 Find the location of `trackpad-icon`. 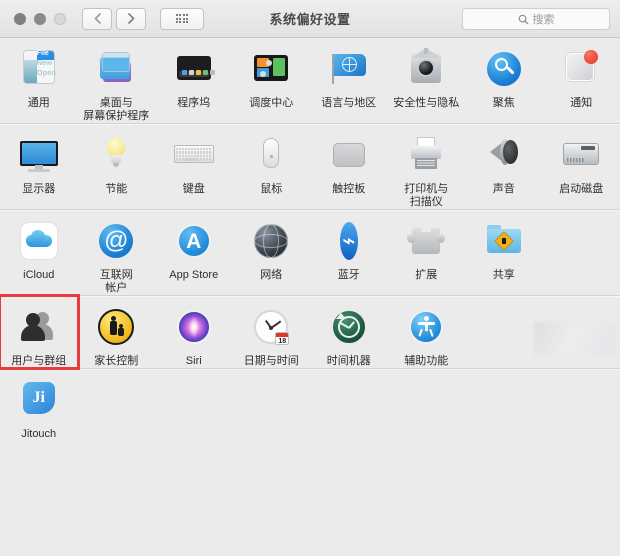

trackpad-icon is located at coordinates (349, 155).